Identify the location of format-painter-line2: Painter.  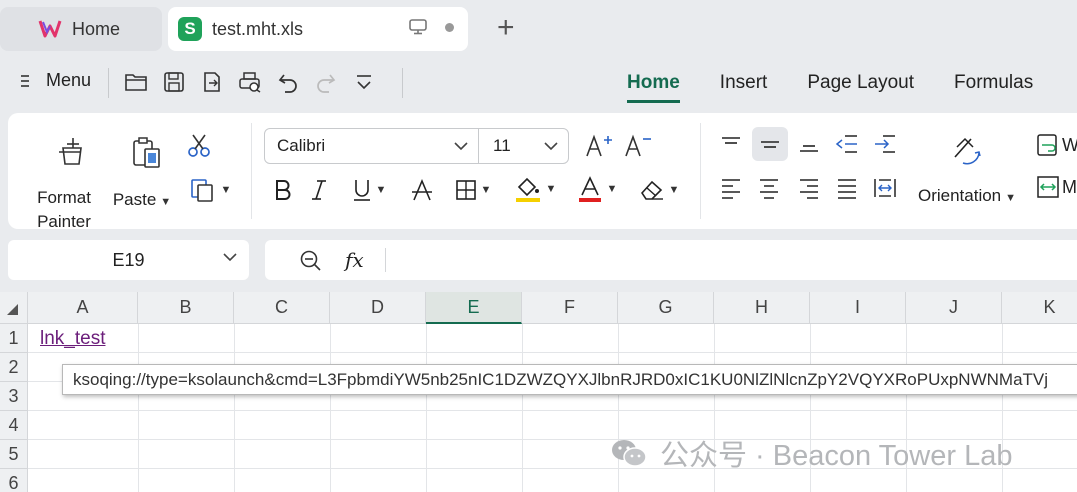
(64, 221).